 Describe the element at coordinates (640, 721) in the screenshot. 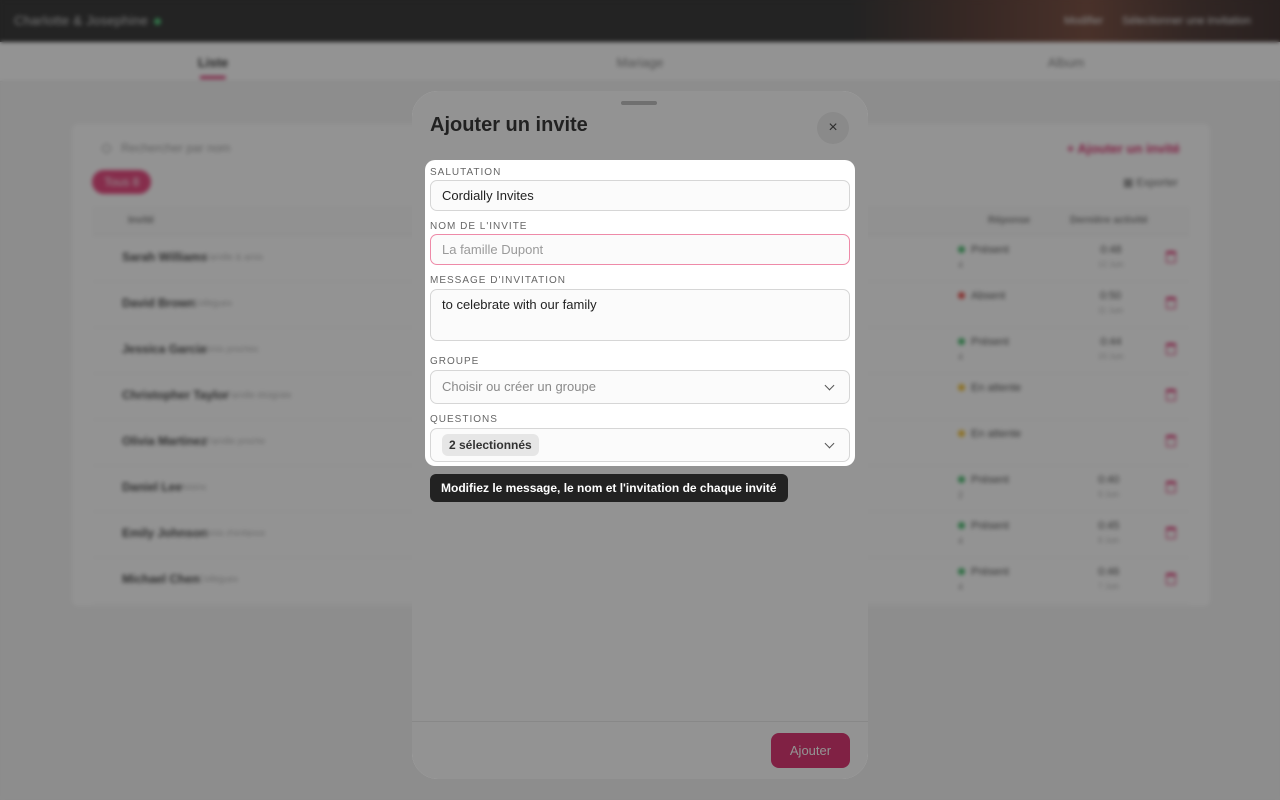

I see `footer-divider` at that location.